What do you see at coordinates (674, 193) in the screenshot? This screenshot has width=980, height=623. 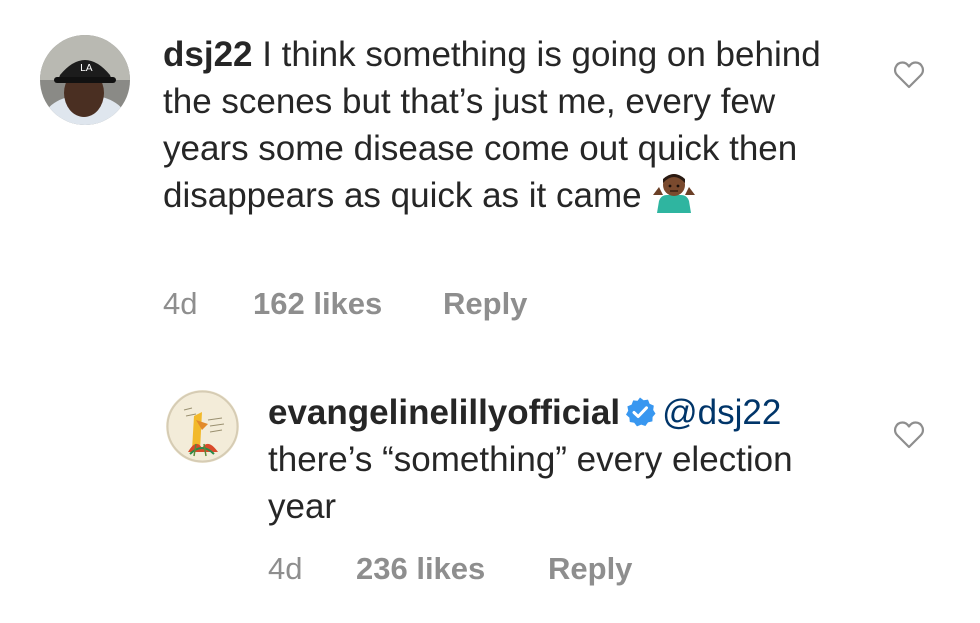 I see `man-shrugging-emoji` at bounding box center [674, 193].